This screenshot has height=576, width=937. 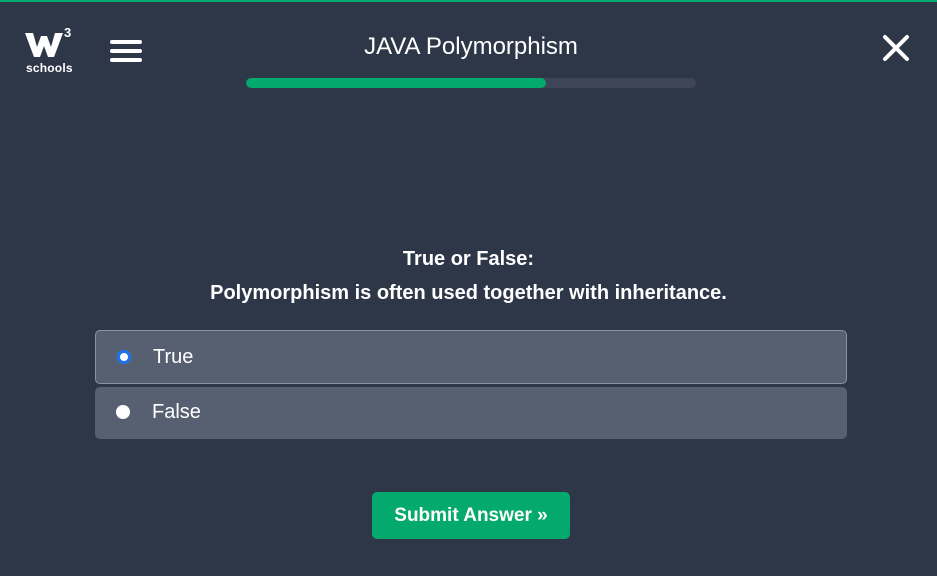 I want to click on close-icon, so click(x=896, y=48).